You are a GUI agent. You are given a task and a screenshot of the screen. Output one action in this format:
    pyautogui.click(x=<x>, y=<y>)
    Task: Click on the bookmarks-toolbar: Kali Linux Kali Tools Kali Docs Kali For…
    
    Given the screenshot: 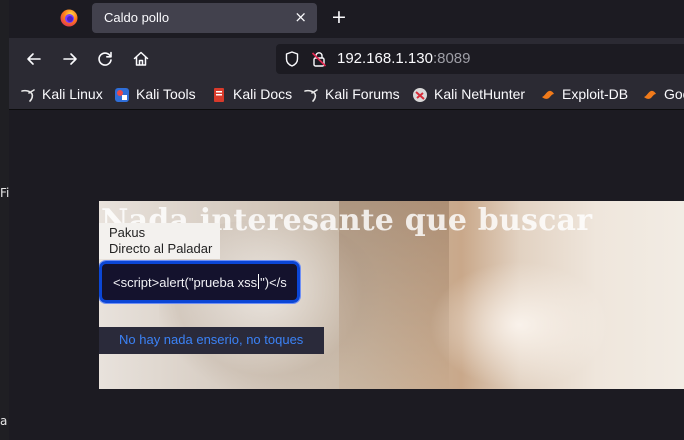 What is the action you would take?
    pyautogui.click(x=346, y=95)
    